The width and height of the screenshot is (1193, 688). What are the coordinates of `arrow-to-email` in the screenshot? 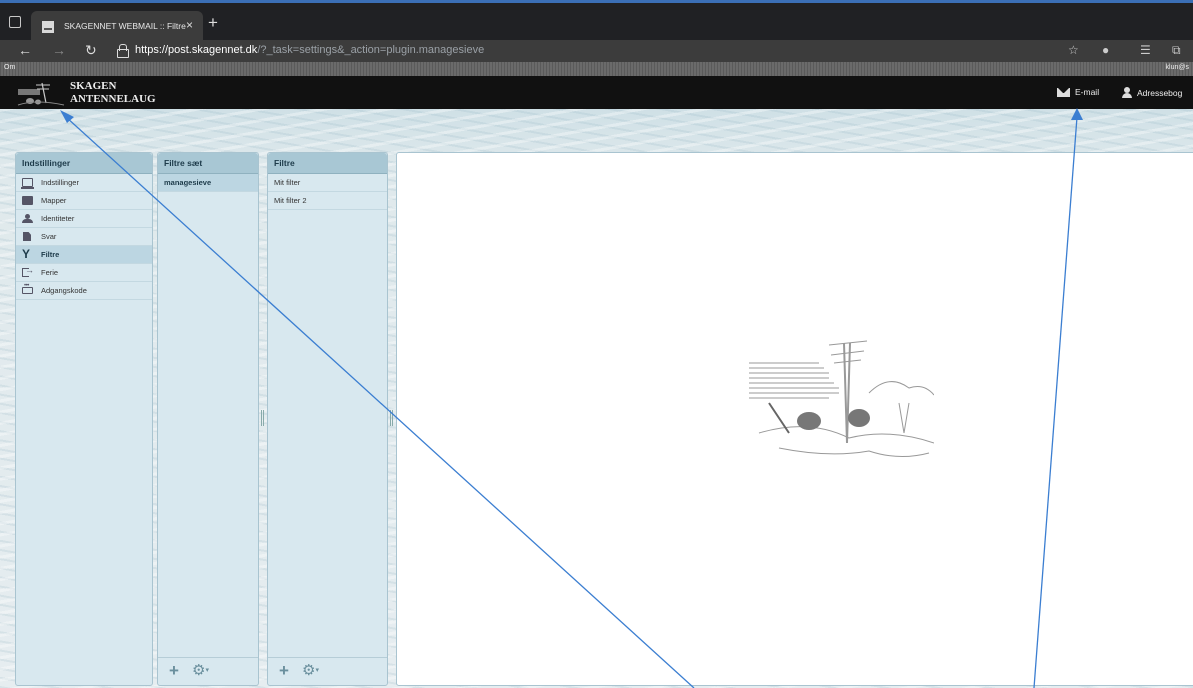 It's located at (1055, 402).